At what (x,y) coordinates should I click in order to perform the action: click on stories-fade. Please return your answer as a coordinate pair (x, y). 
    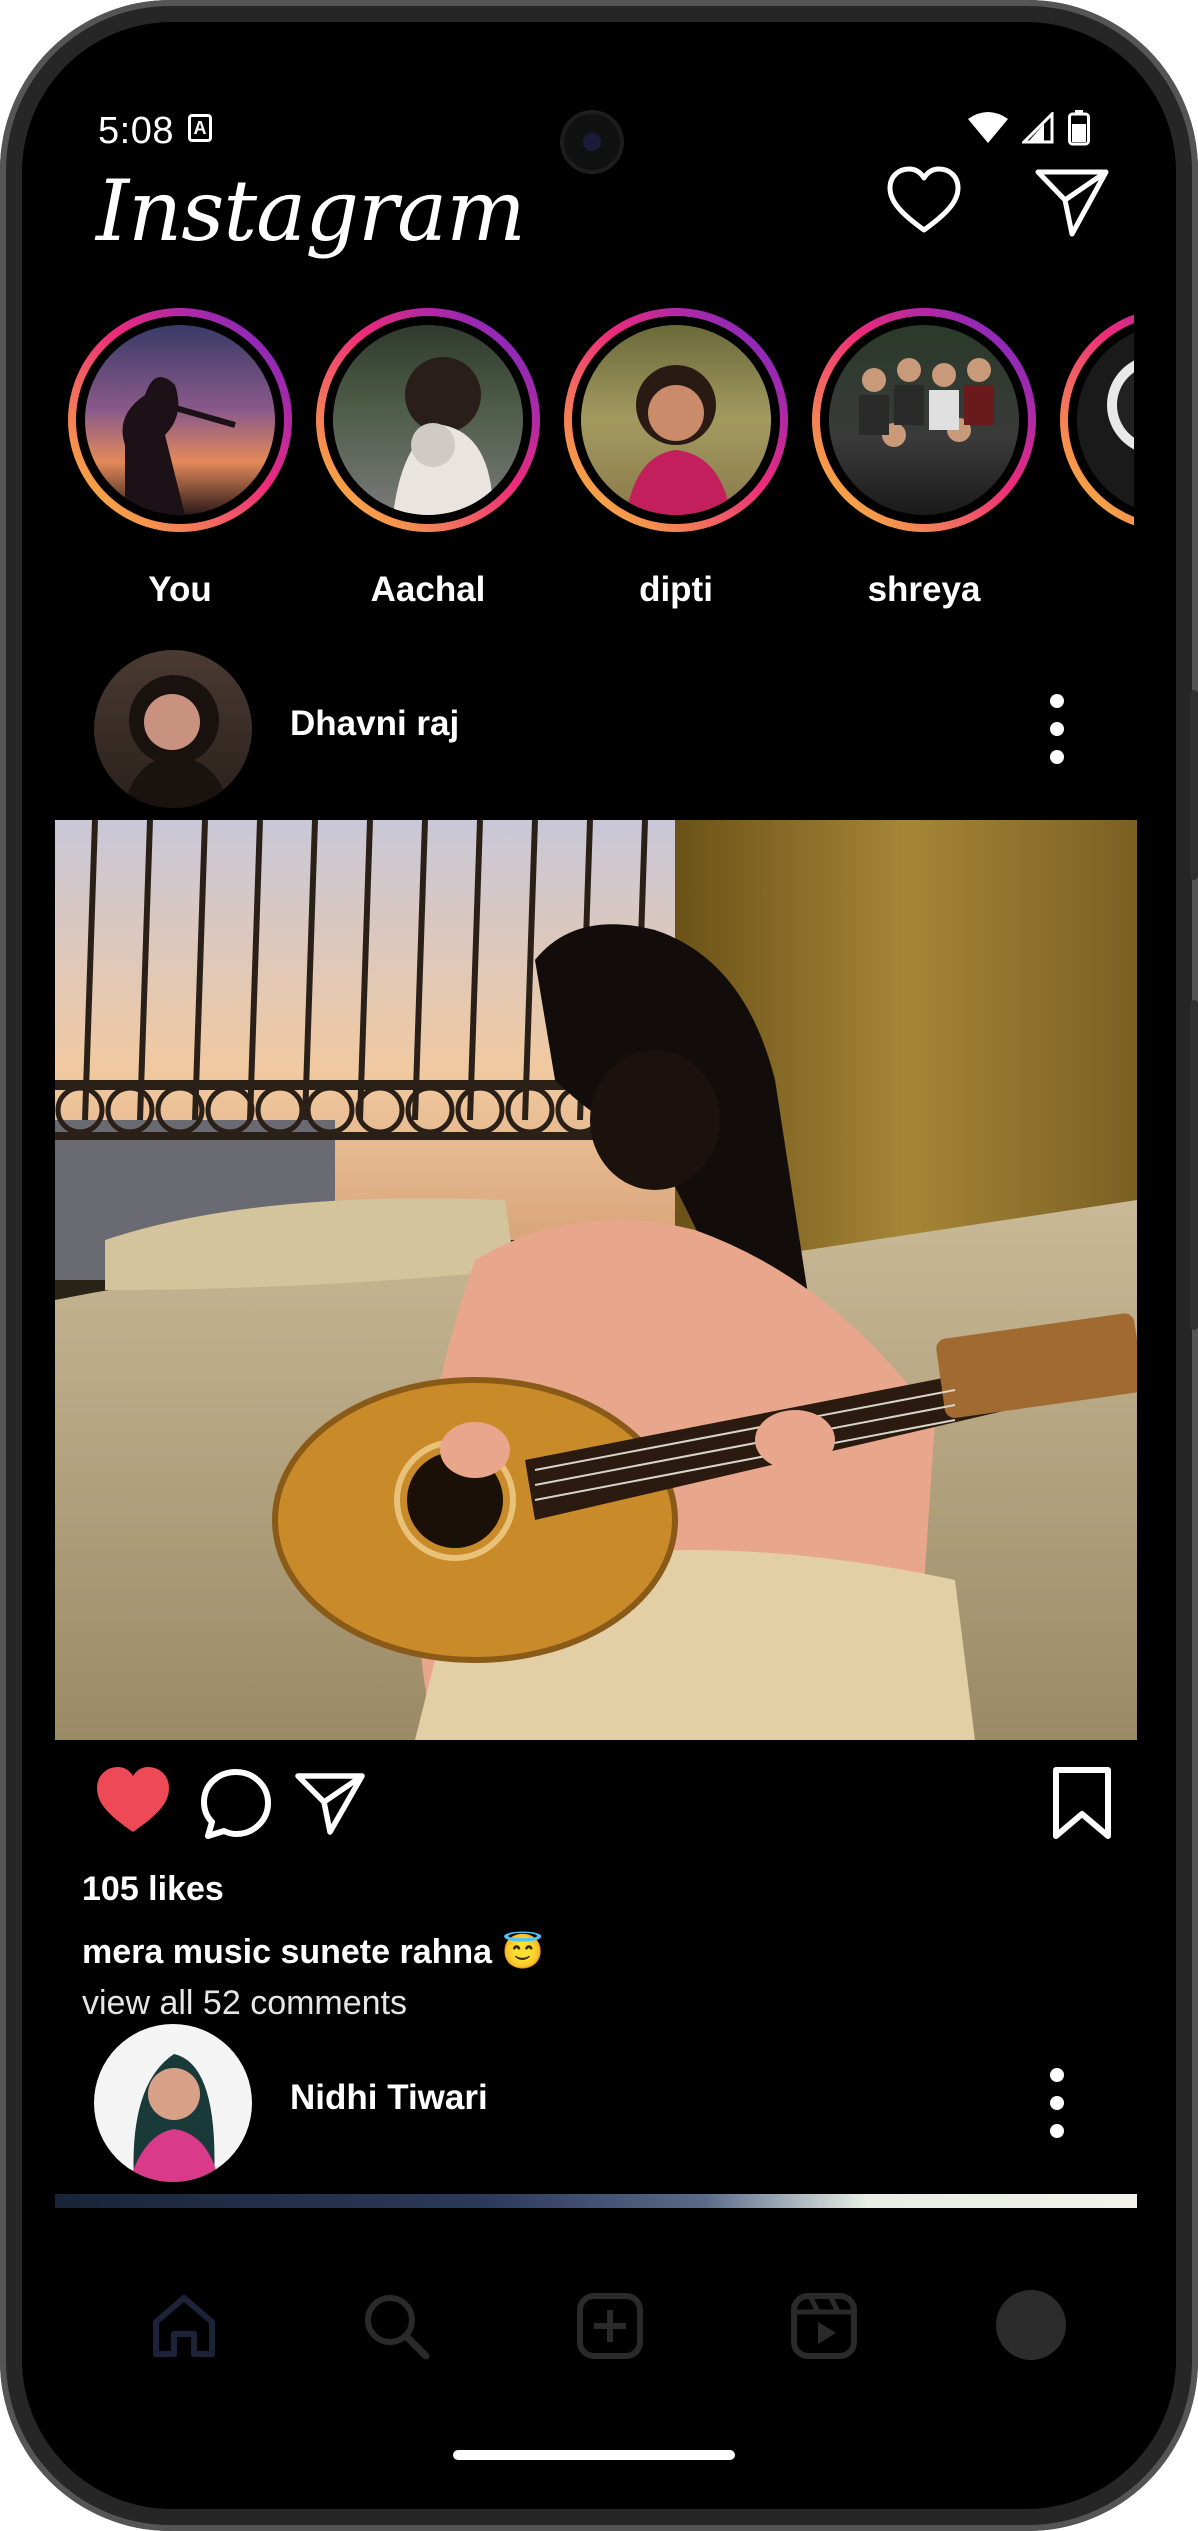
    Looking at the image, I should click on (1155, 472).